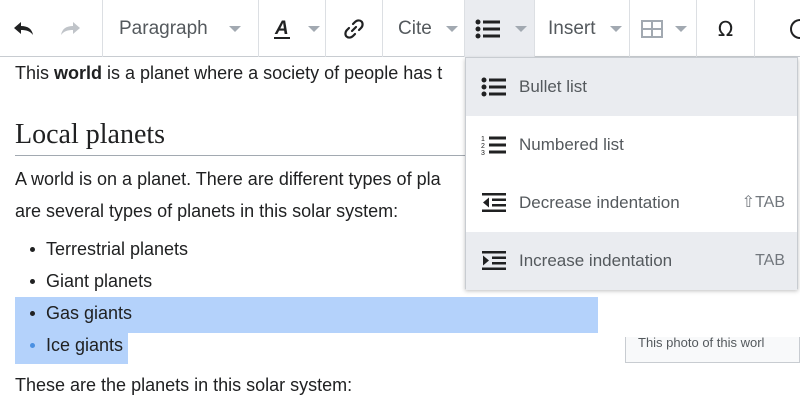  Describe the element at coordinates (315, 313) in the screenshot. I see `list-item: Gas giants` at that location.